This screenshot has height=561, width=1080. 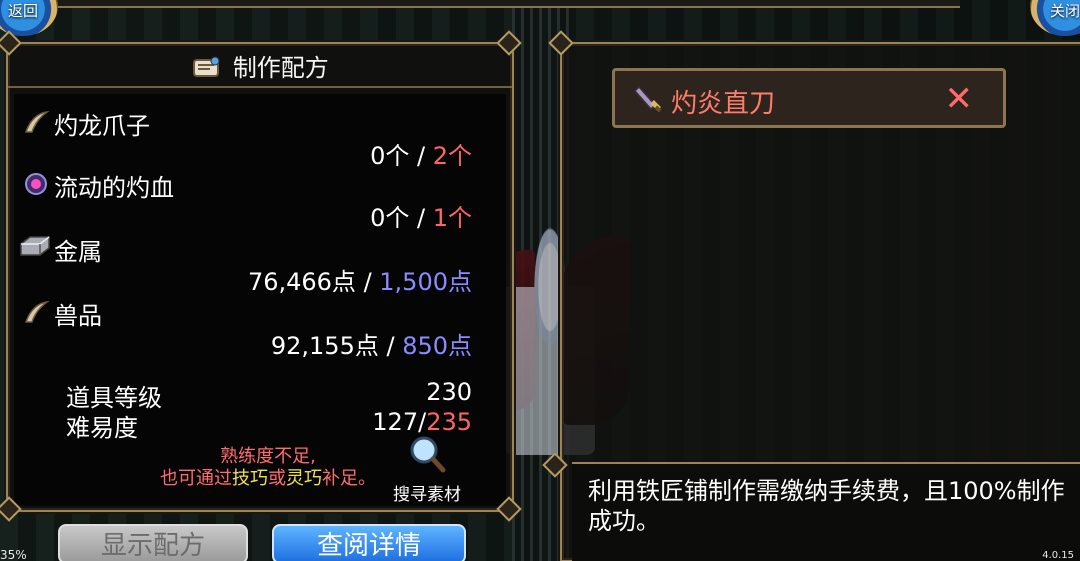 What do you see at coordinates (206, 66) in the screenshot?
I see `recipe-scroll-icon` at bounding box center [206, 66].